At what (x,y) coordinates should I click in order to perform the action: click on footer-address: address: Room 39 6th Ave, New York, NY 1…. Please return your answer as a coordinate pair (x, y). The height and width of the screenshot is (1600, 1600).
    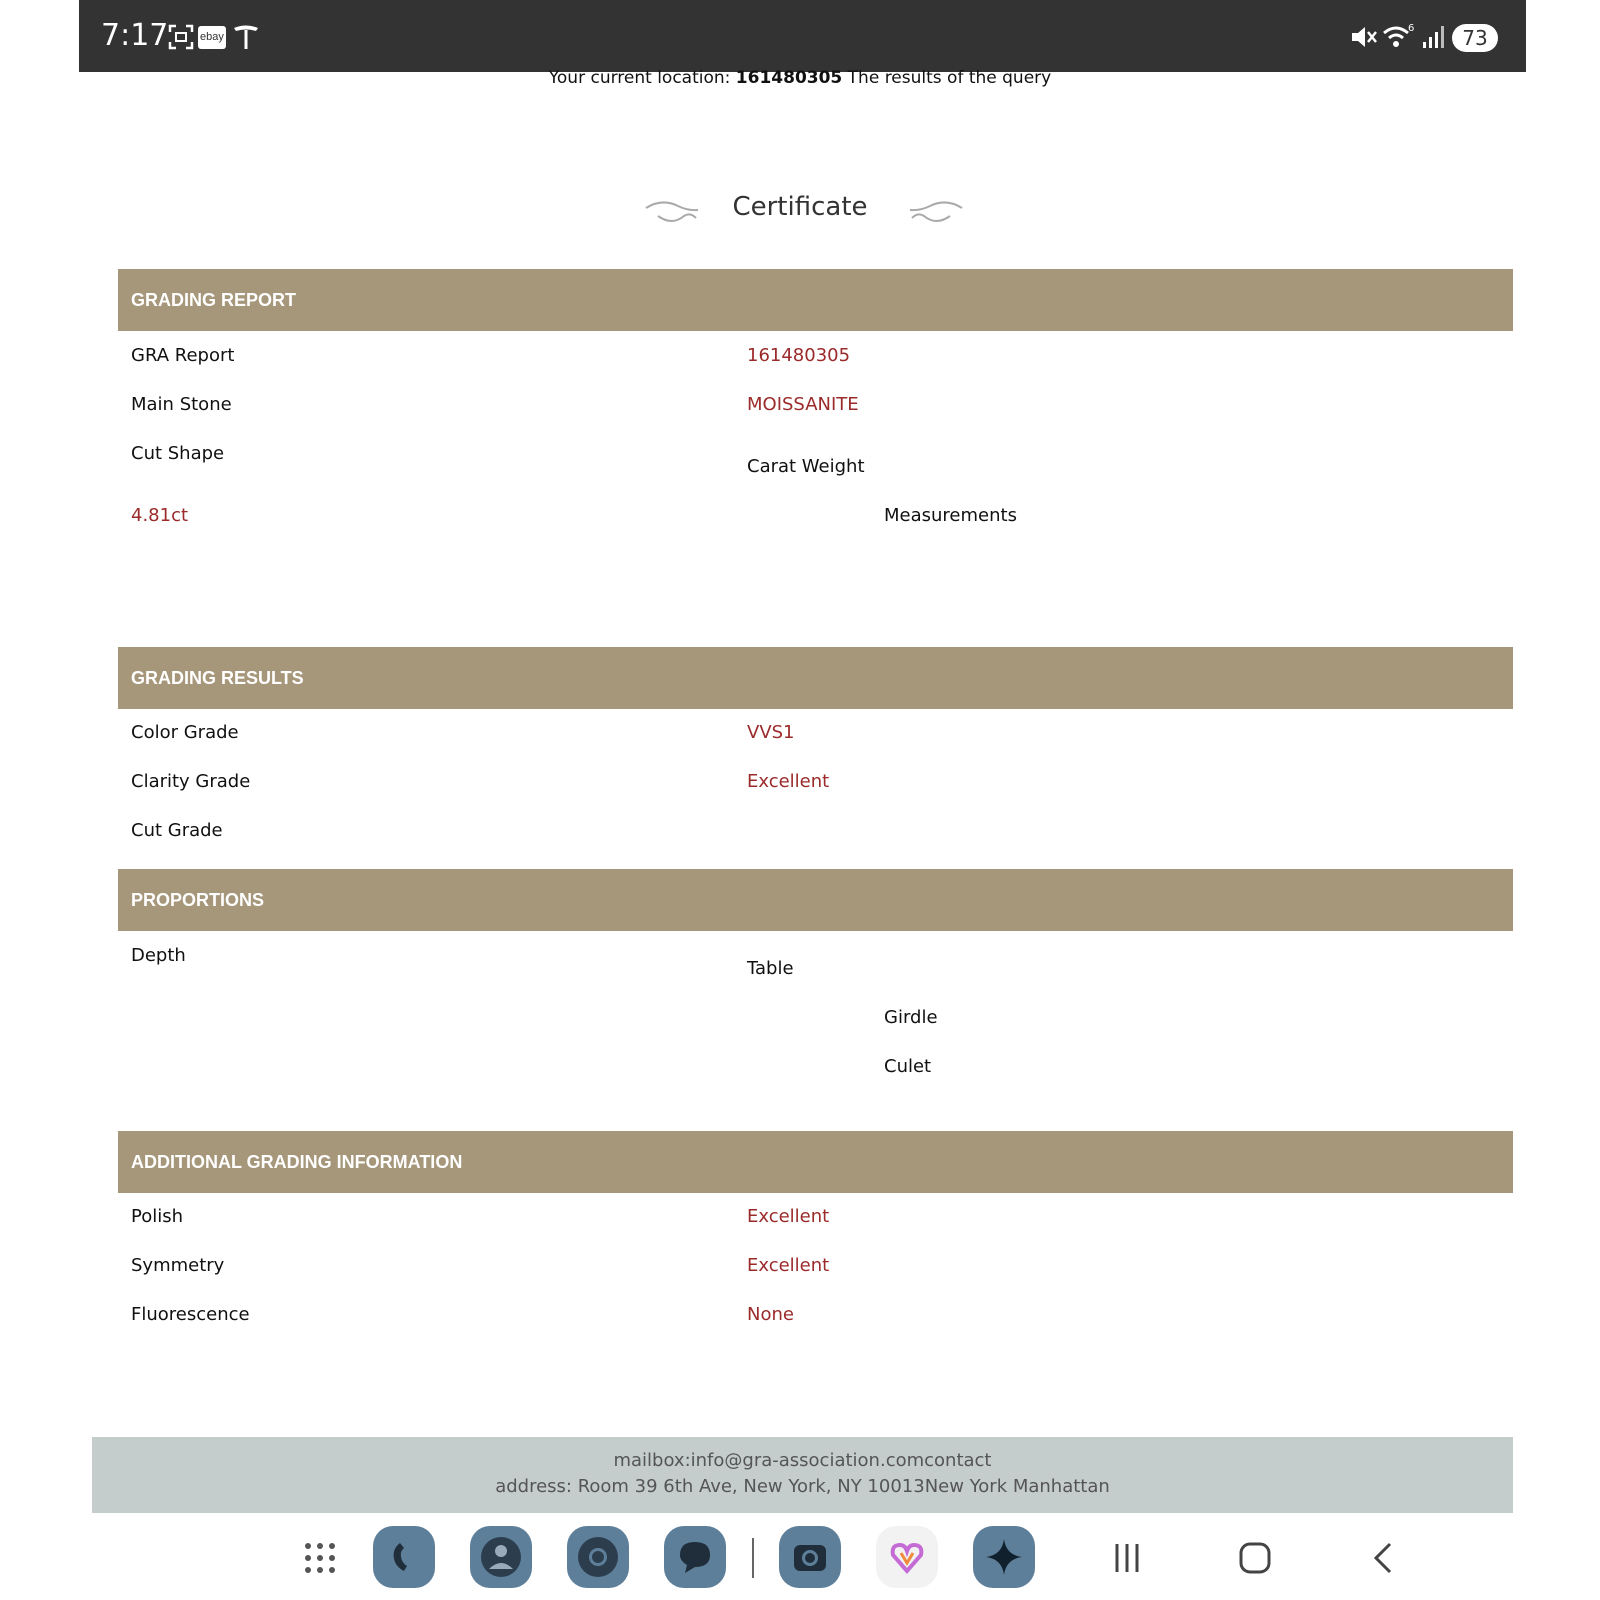
    Looking at the image, I should click on (802, 1486).